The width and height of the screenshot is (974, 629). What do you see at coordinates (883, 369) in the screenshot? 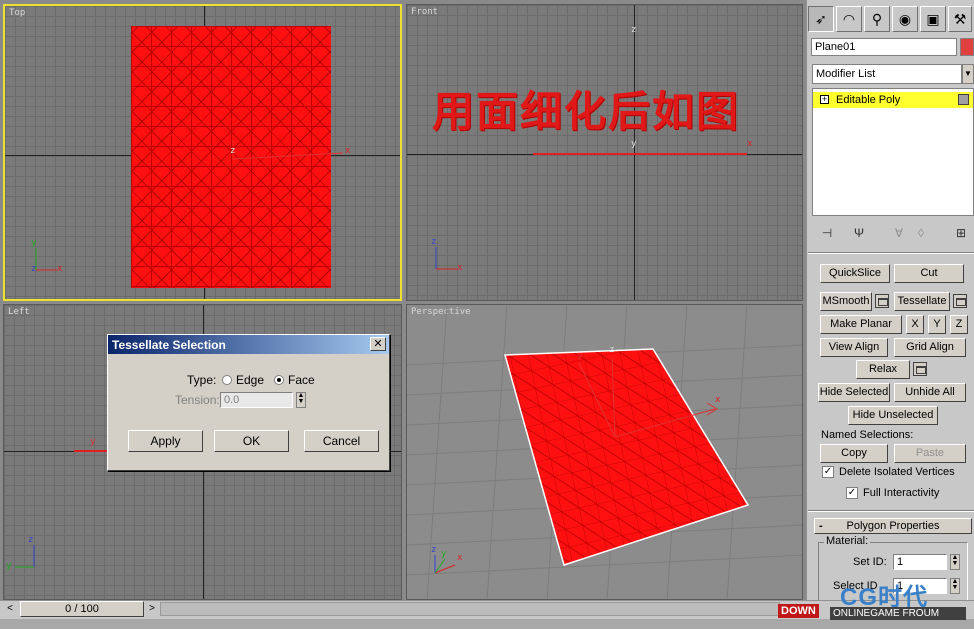
I see `relax-button: Relax` at bounding box center [883, 369].